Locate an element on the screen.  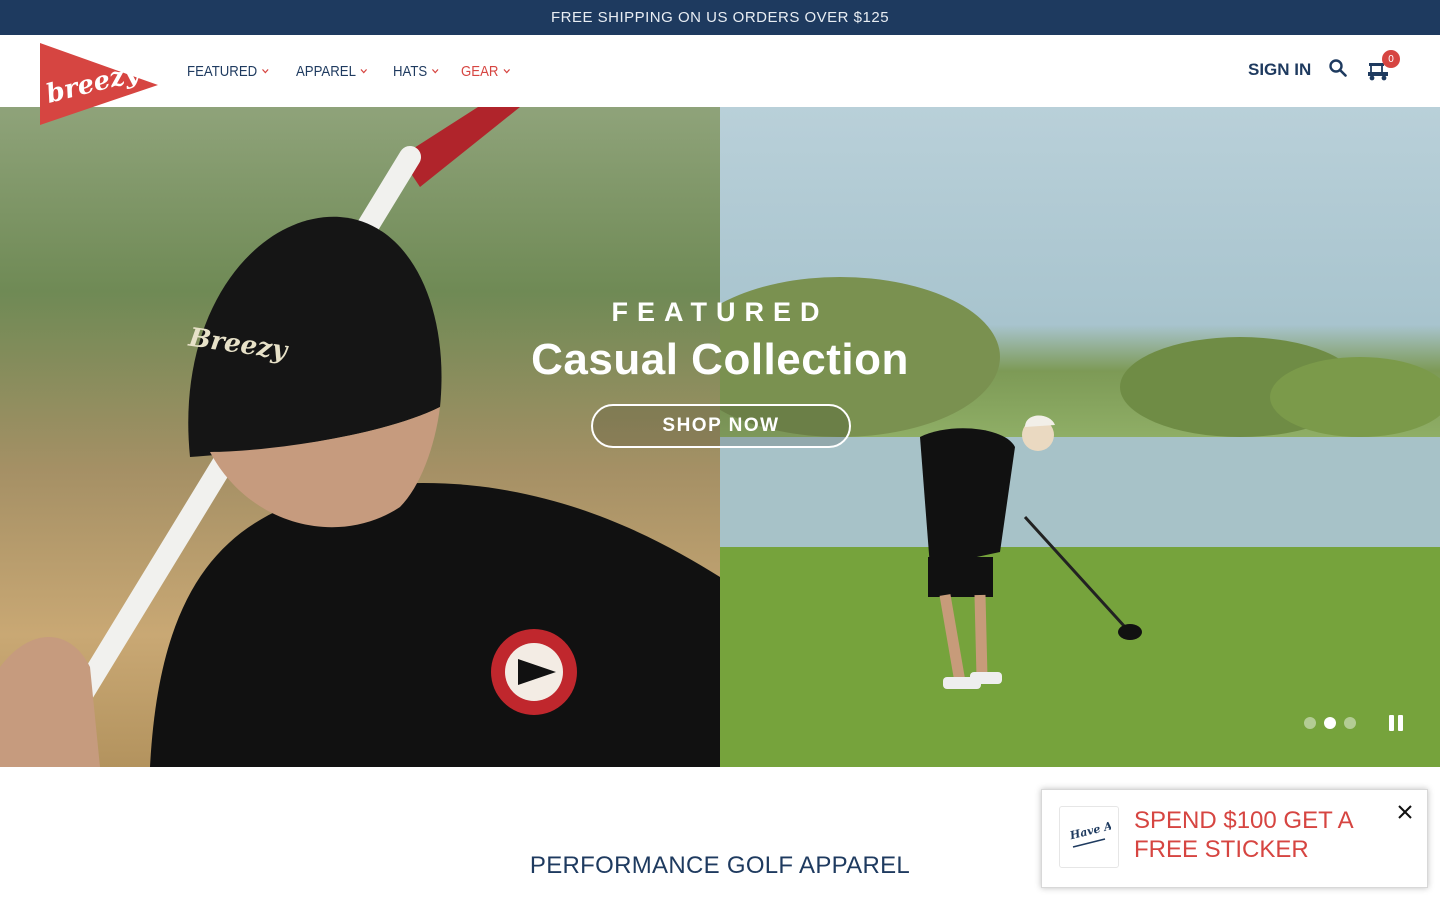
popup-message: SPEND $100 GET A FREE STICKER is located at coordinates (1243, 835).